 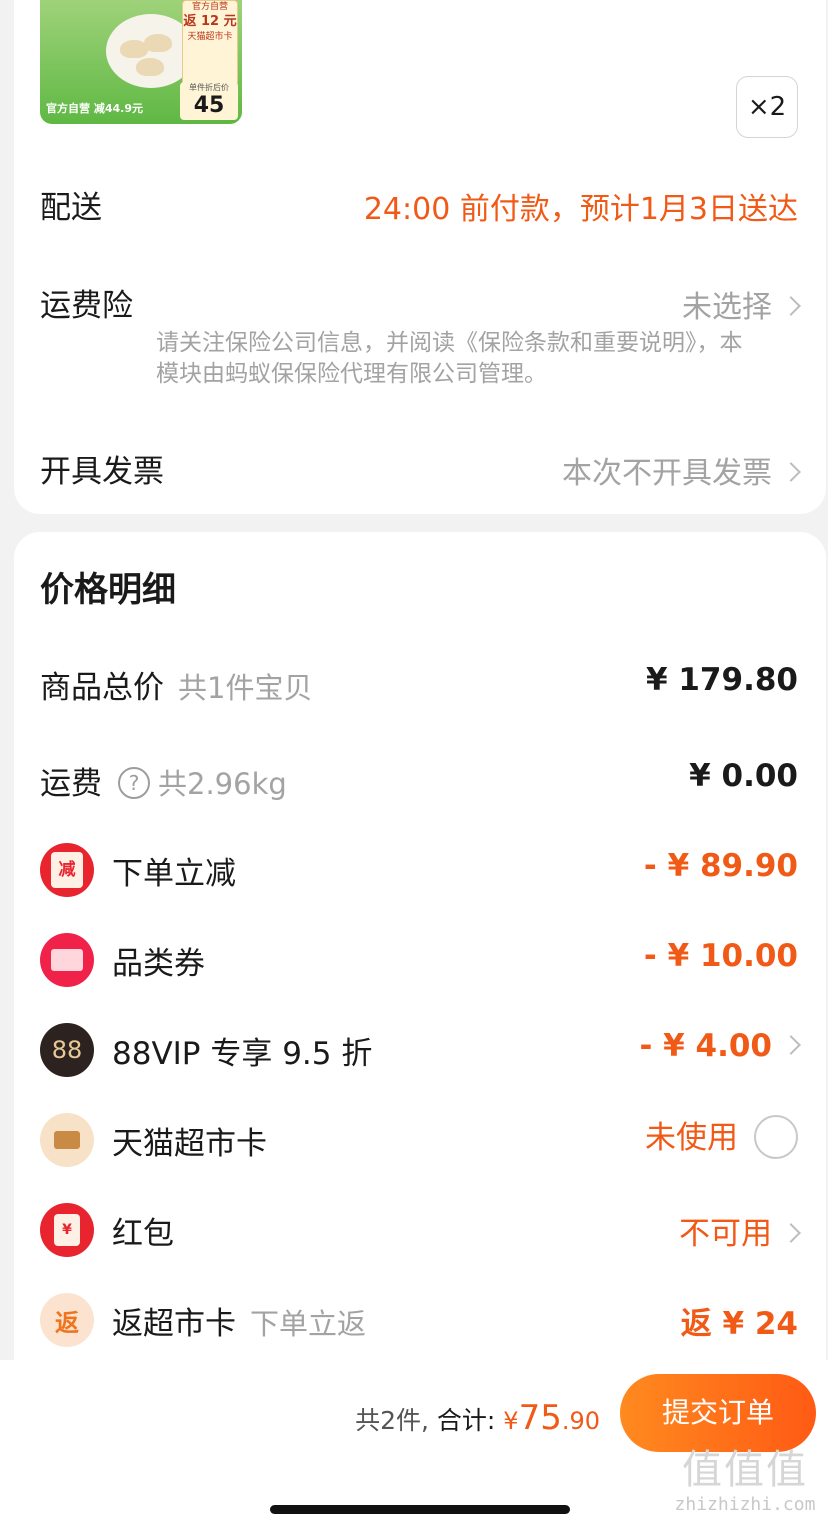 I want to click on delivery-label: 配送, so click(x=71, y=208).